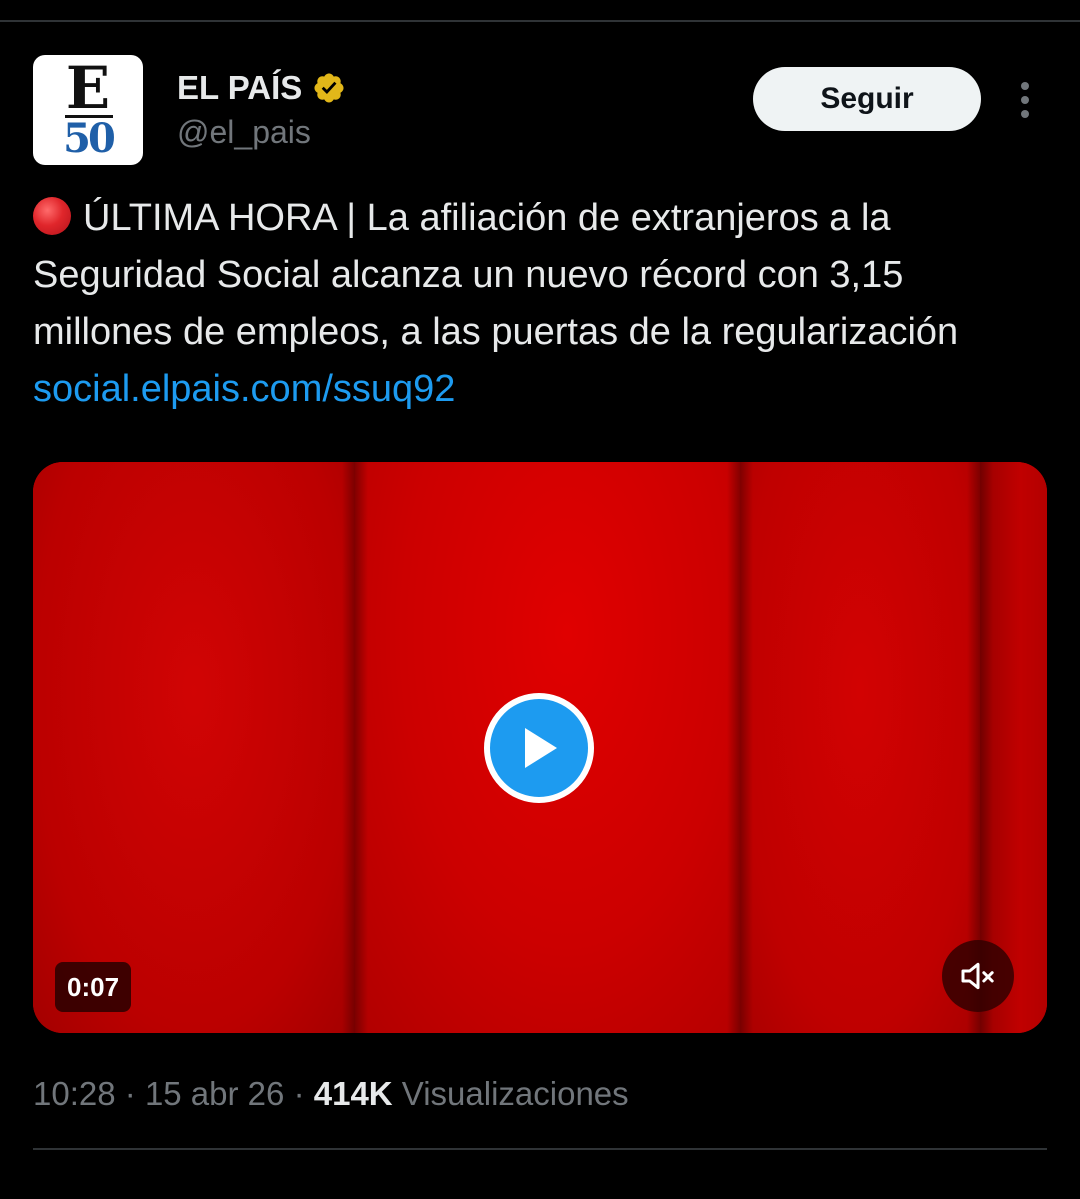 The width and height of the screenshot is (1080, 1199). What do you see at coordinates (239, 88) in the screenshot?
I see `author-name: EL PAÍS` at bounding box center [239, 88].